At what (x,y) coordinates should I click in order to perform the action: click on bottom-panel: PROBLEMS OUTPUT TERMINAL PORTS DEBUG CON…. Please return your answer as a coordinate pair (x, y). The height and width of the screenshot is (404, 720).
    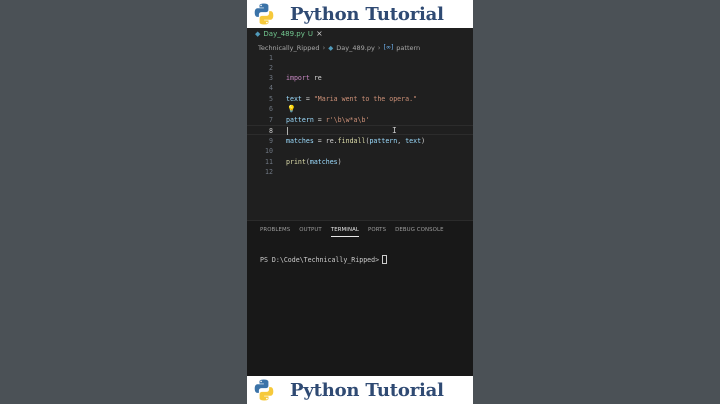
    Looking at the image, I should click on (360, 298).